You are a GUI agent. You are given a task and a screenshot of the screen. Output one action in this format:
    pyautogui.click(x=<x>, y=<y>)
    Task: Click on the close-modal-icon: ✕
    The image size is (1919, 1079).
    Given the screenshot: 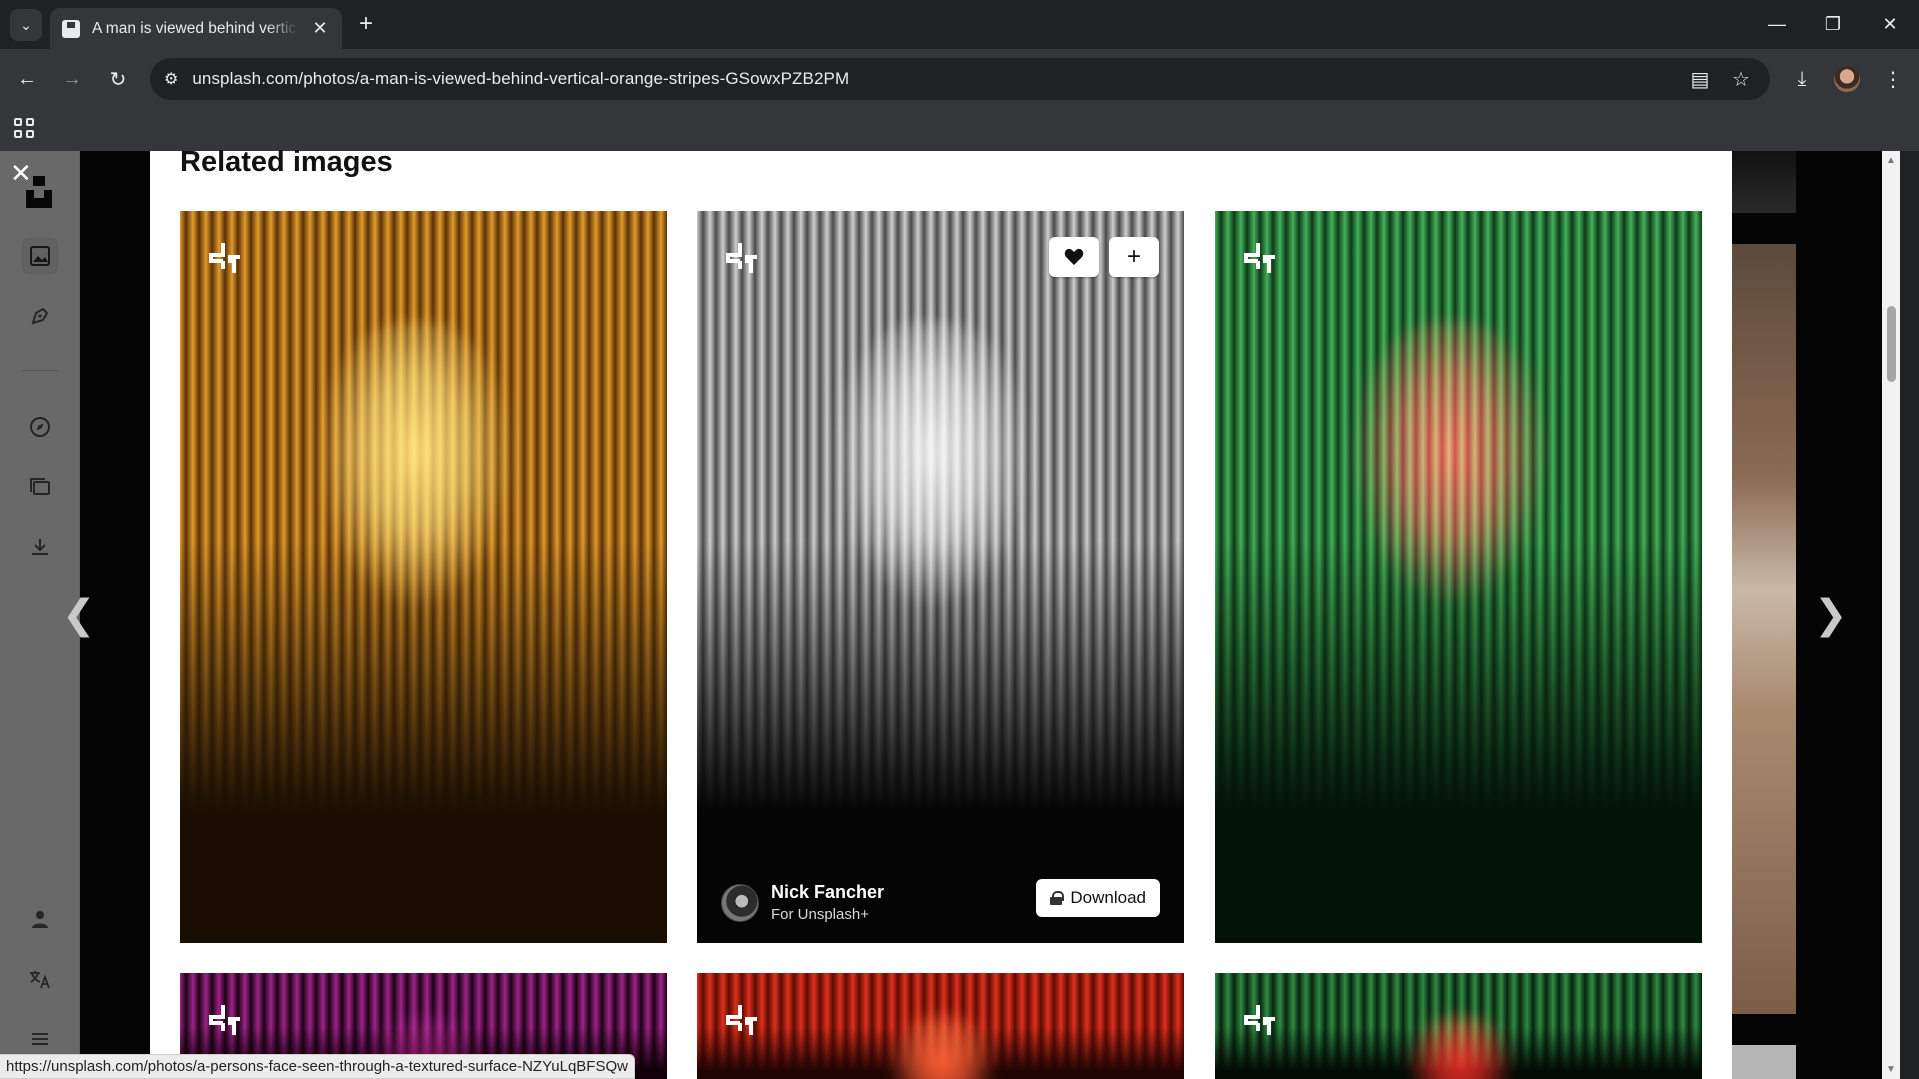 What is the action you would take?
    pyautogui.click(x=21, y=173)
    